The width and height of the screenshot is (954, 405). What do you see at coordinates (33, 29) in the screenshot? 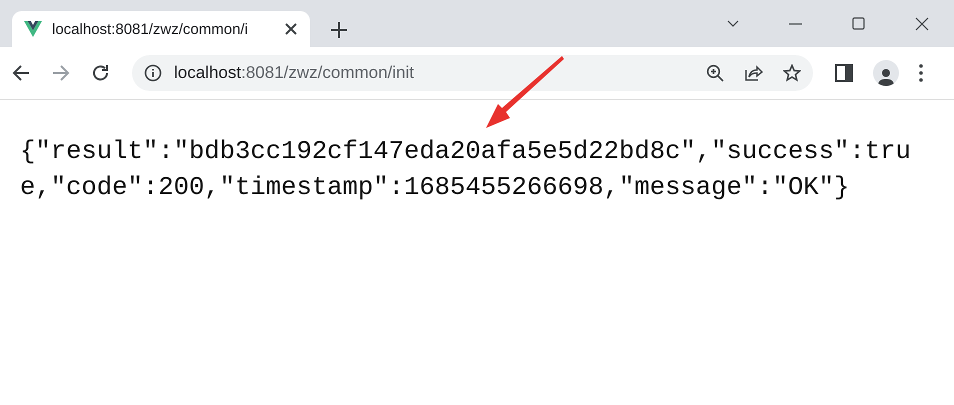
I see `vue-logo-icon` at bounding box center [33, 29].